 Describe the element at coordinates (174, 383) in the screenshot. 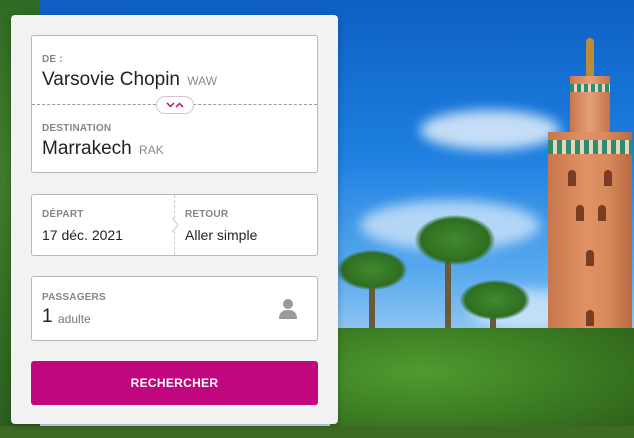

I see `search-button: RECHERCHER` at that location.